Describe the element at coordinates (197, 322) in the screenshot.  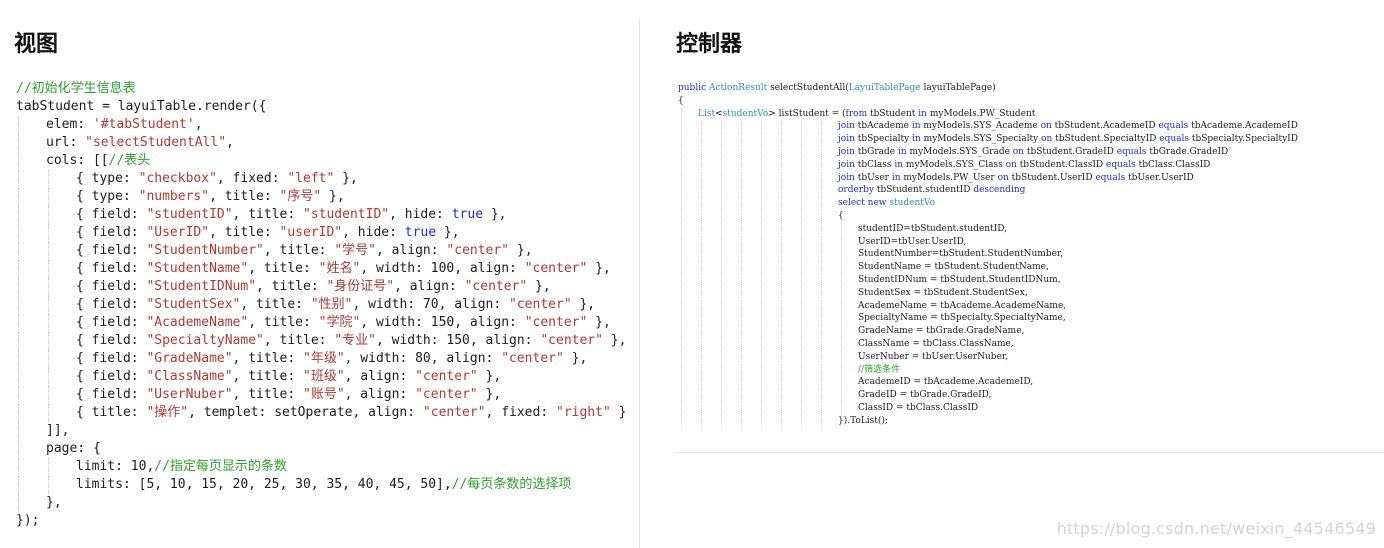
I see `code-token: "AcademeName"` at that location.